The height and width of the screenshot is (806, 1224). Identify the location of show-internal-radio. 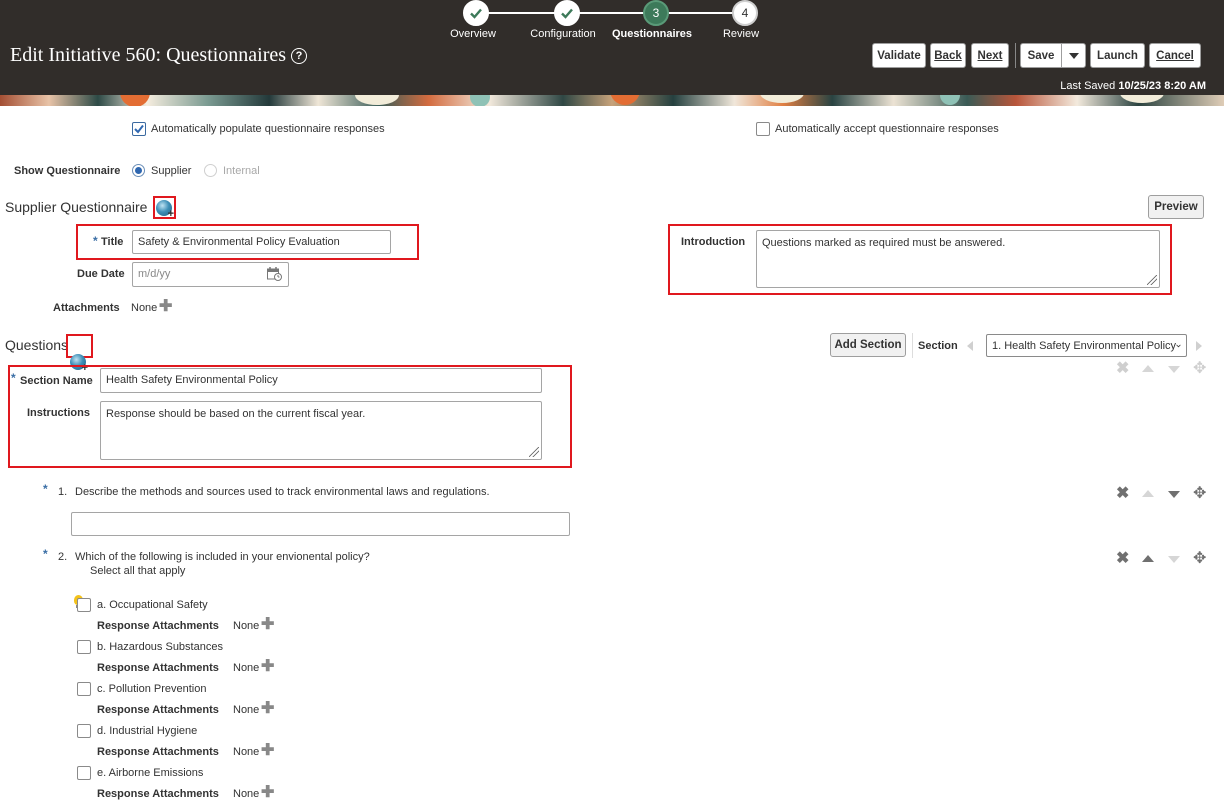
(210, 170).